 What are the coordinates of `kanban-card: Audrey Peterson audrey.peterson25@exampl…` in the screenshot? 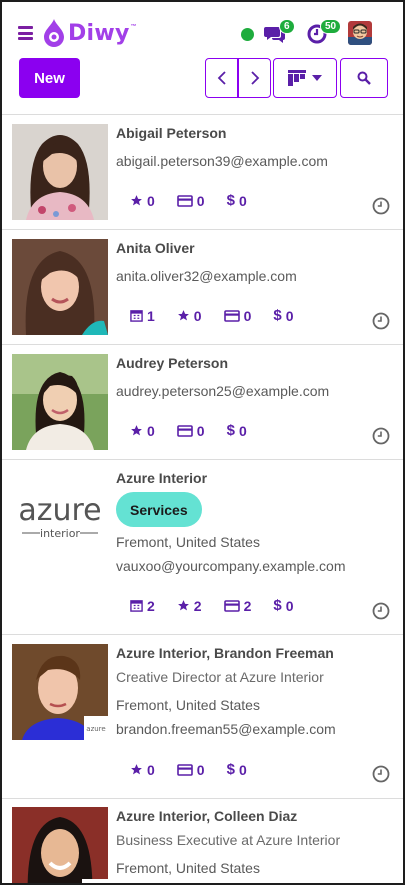 It's located at (202, 402).